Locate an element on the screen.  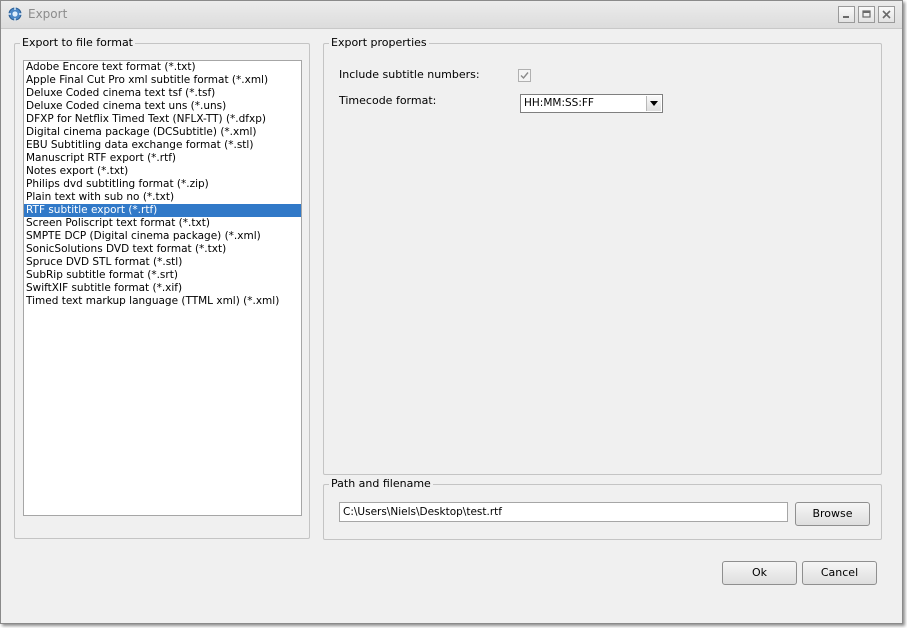
app-gear-icon is located at coordinates (15, 14).